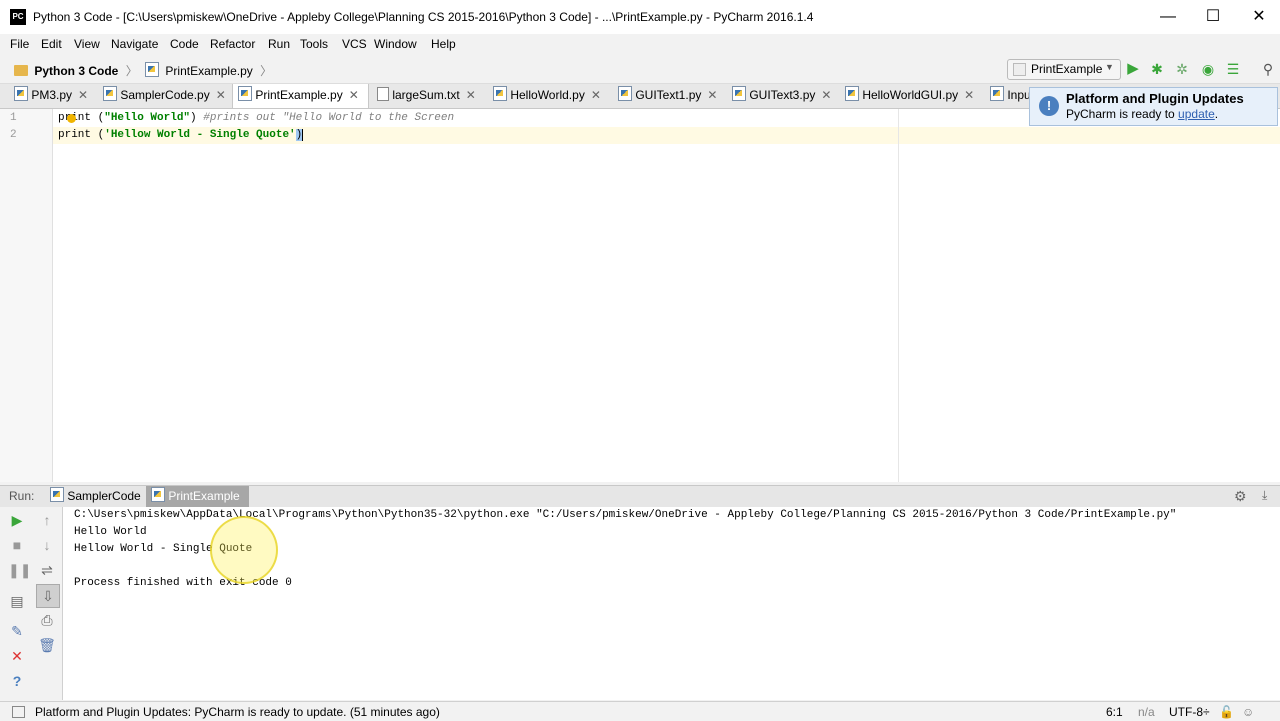  I want to click on breadcrumb-project: Python 3 Code, so click(76, 71).